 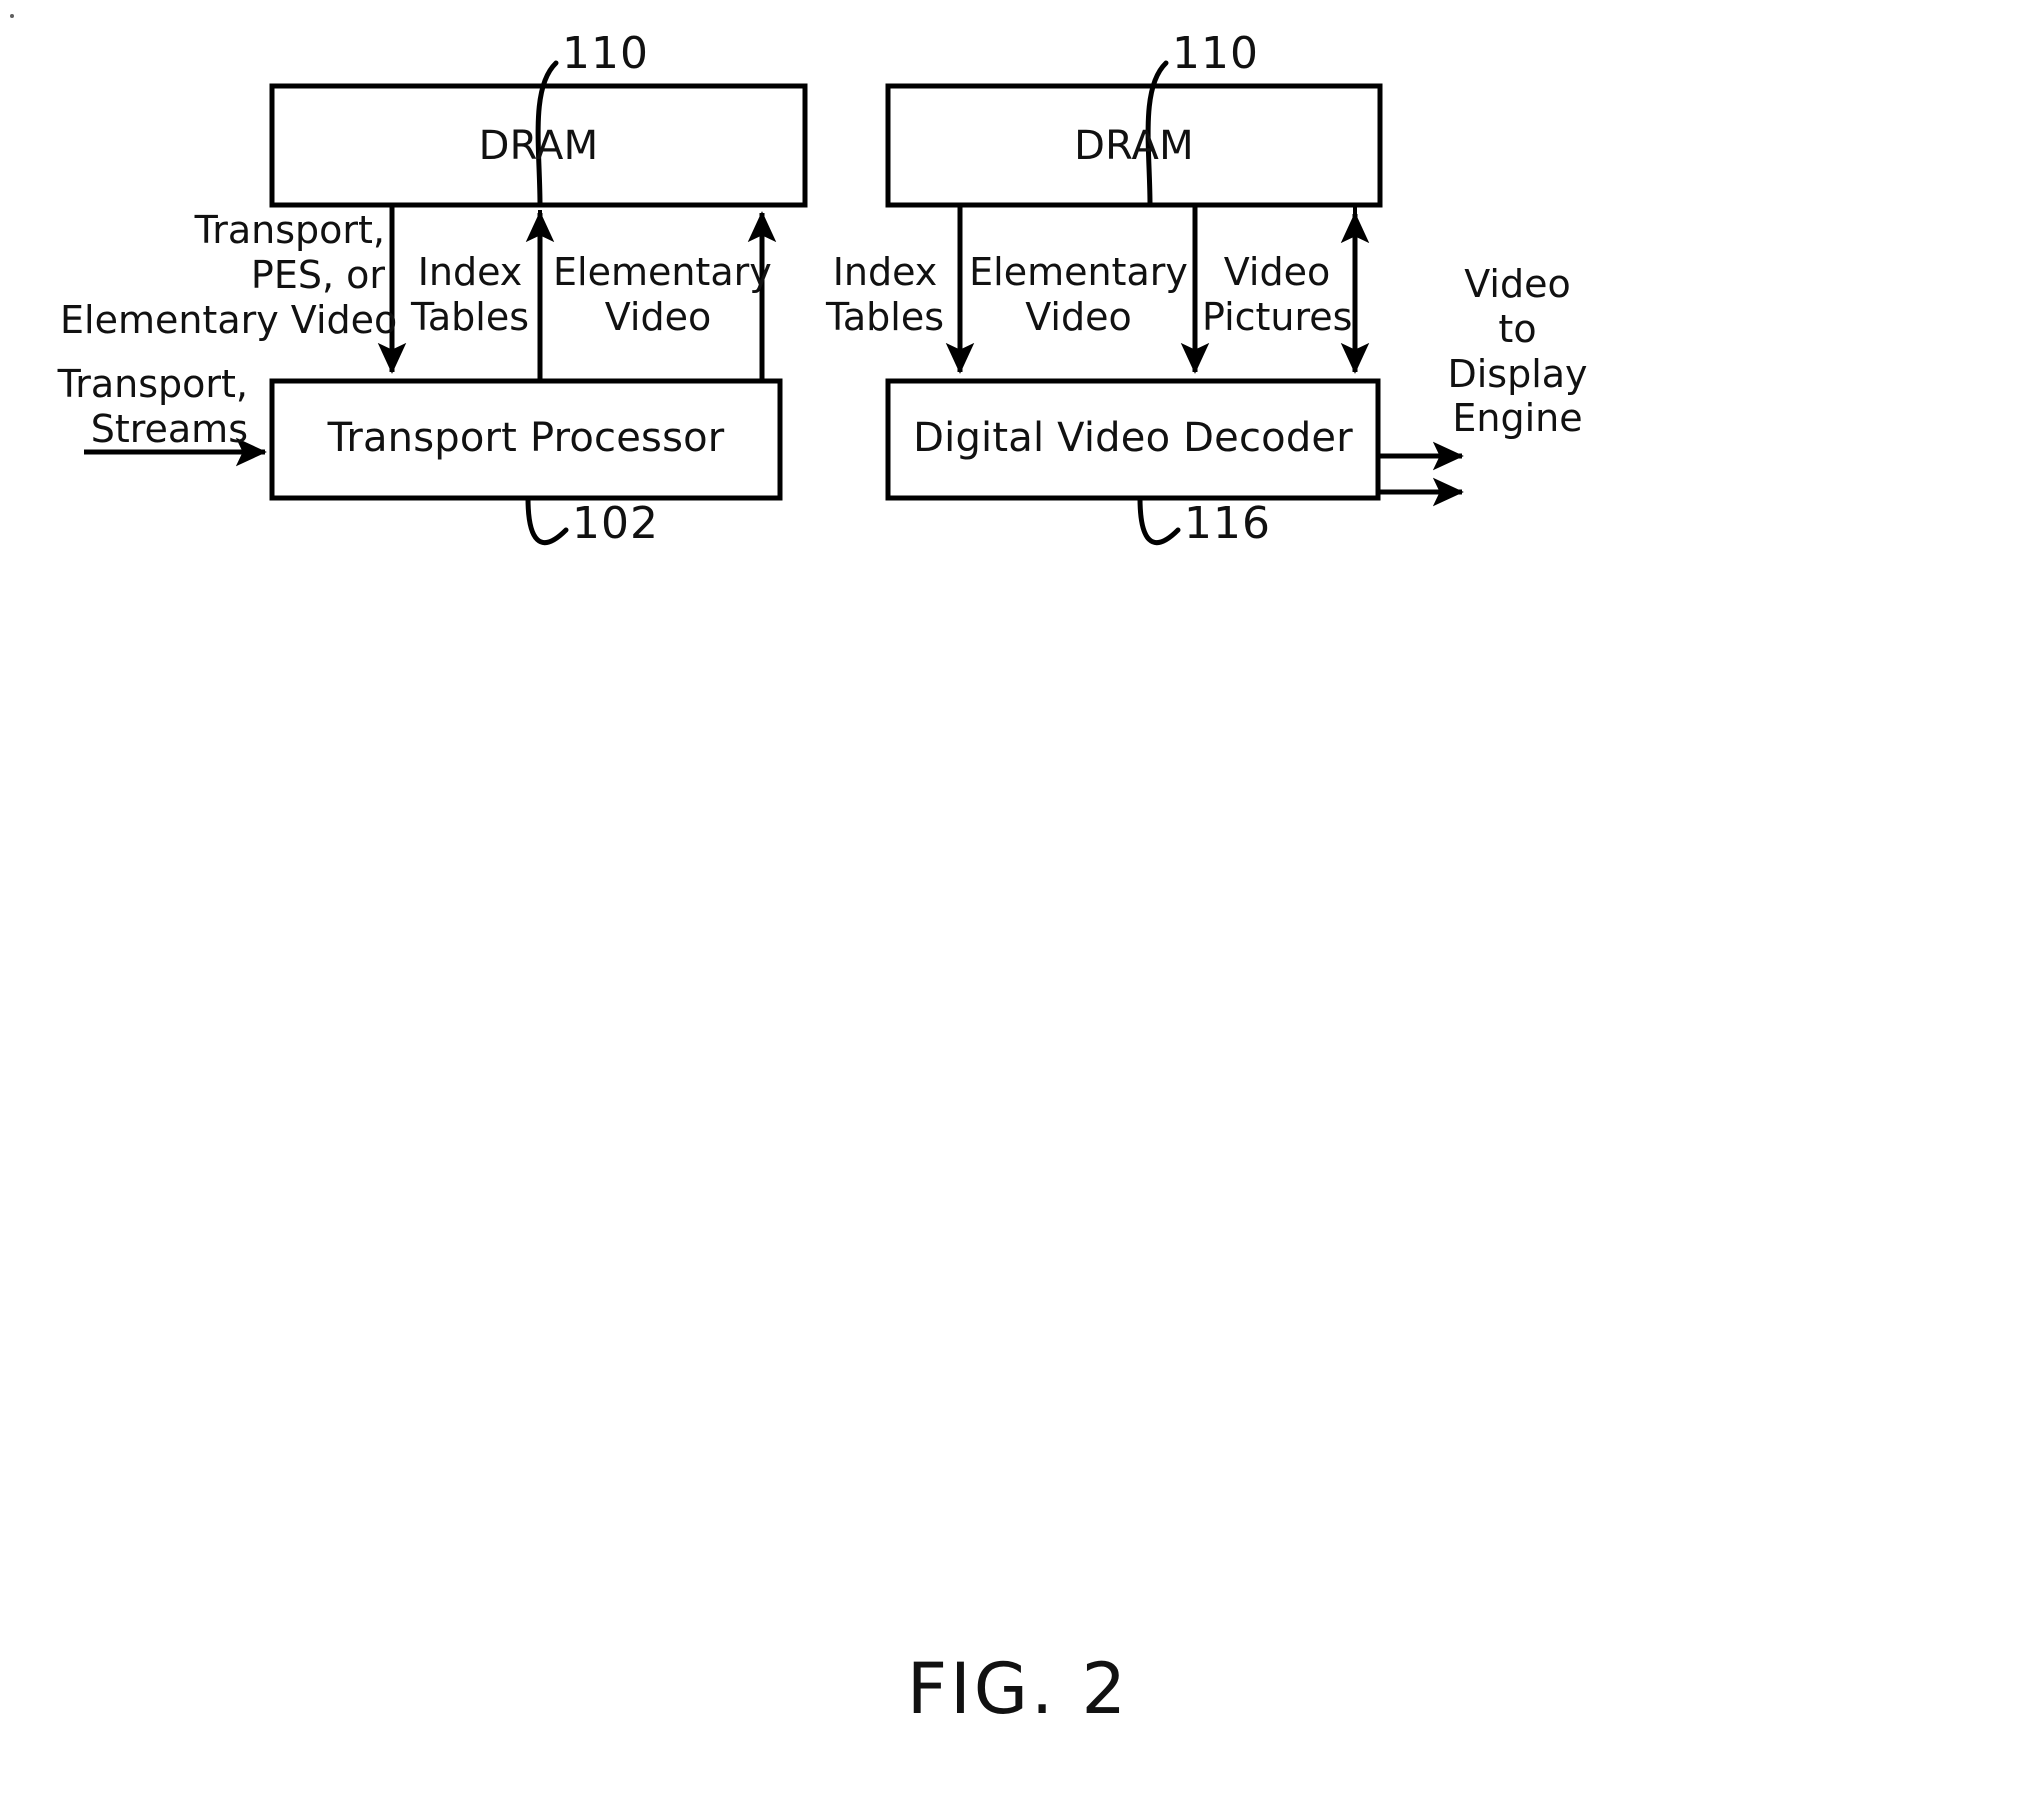 What do you see at coordinates (1227, 523) in the screenshot?
I see `digital-video-decoder-ref-number: 116` at bounding box center [1227, 523].